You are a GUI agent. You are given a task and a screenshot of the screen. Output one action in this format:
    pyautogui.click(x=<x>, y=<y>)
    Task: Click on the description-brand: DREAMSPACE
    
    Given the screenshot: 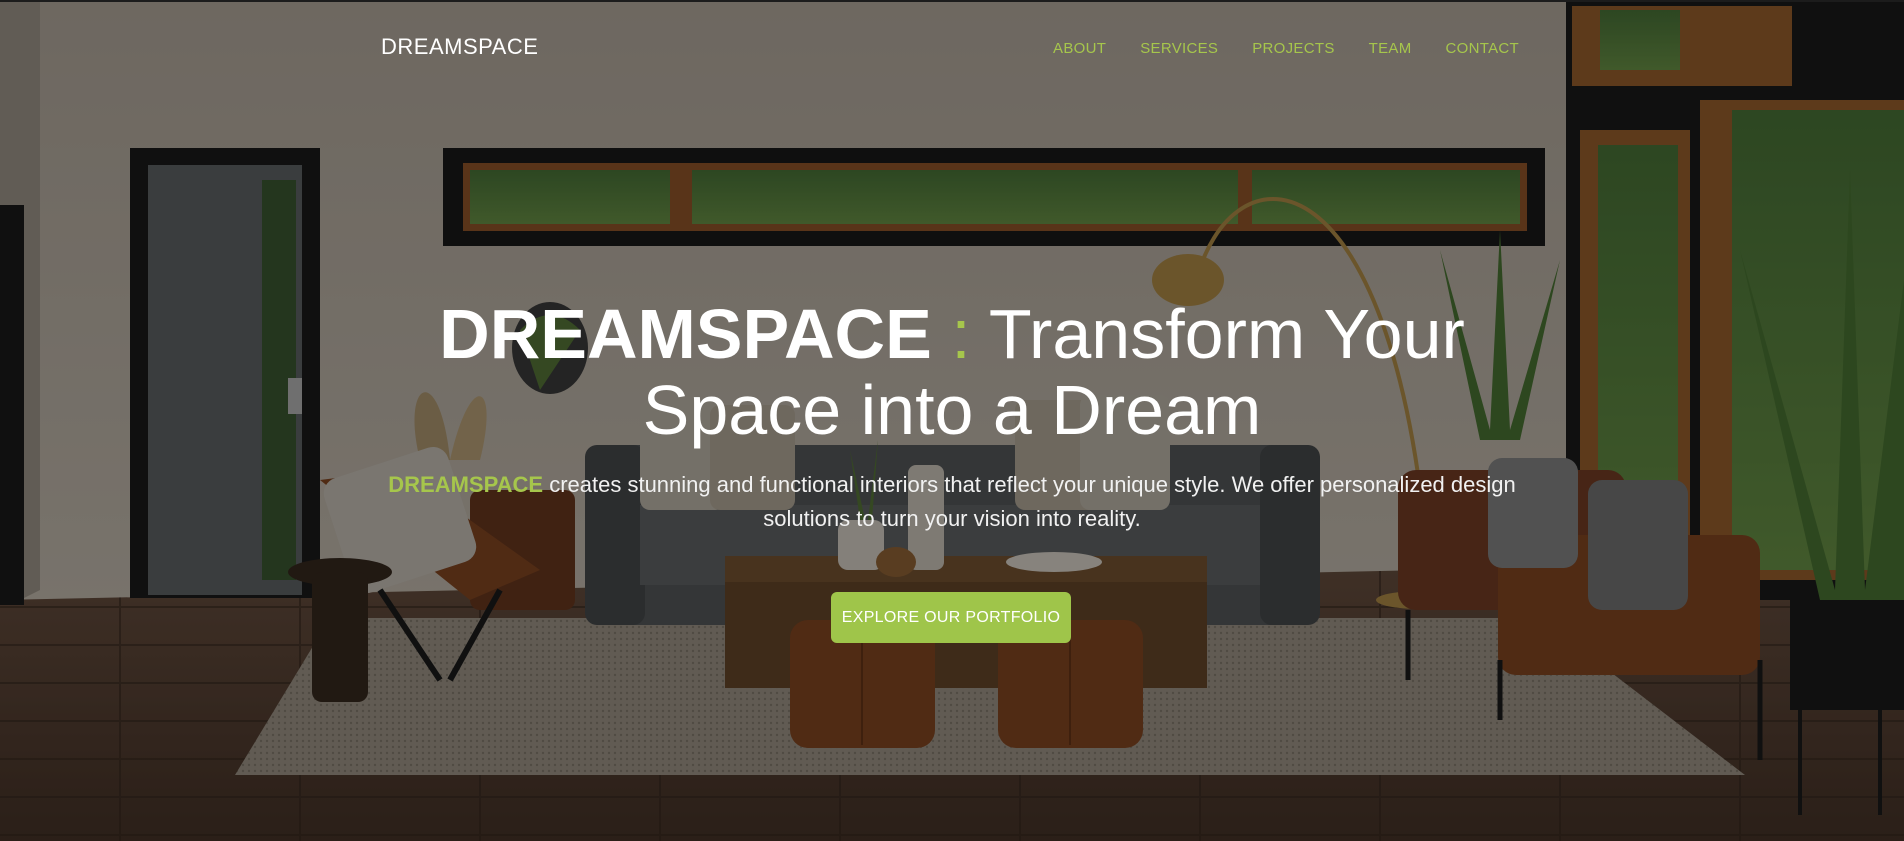 What is the action you would take?
    pyautogui.click(x=466, y=484)
    